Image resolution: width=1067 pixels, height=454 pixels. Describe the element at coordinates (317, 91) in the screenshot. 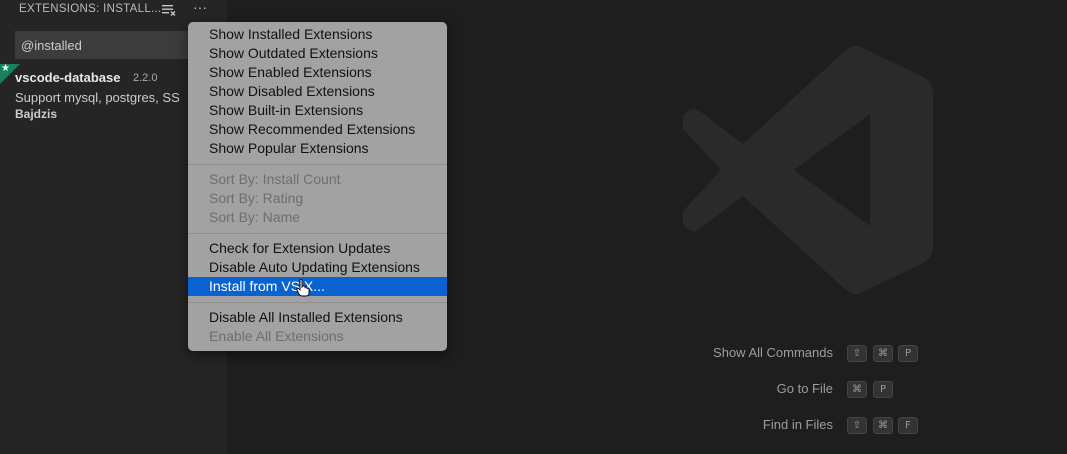

I see `menu-item-show-disabled: Show Disabled Extensions` at that location.